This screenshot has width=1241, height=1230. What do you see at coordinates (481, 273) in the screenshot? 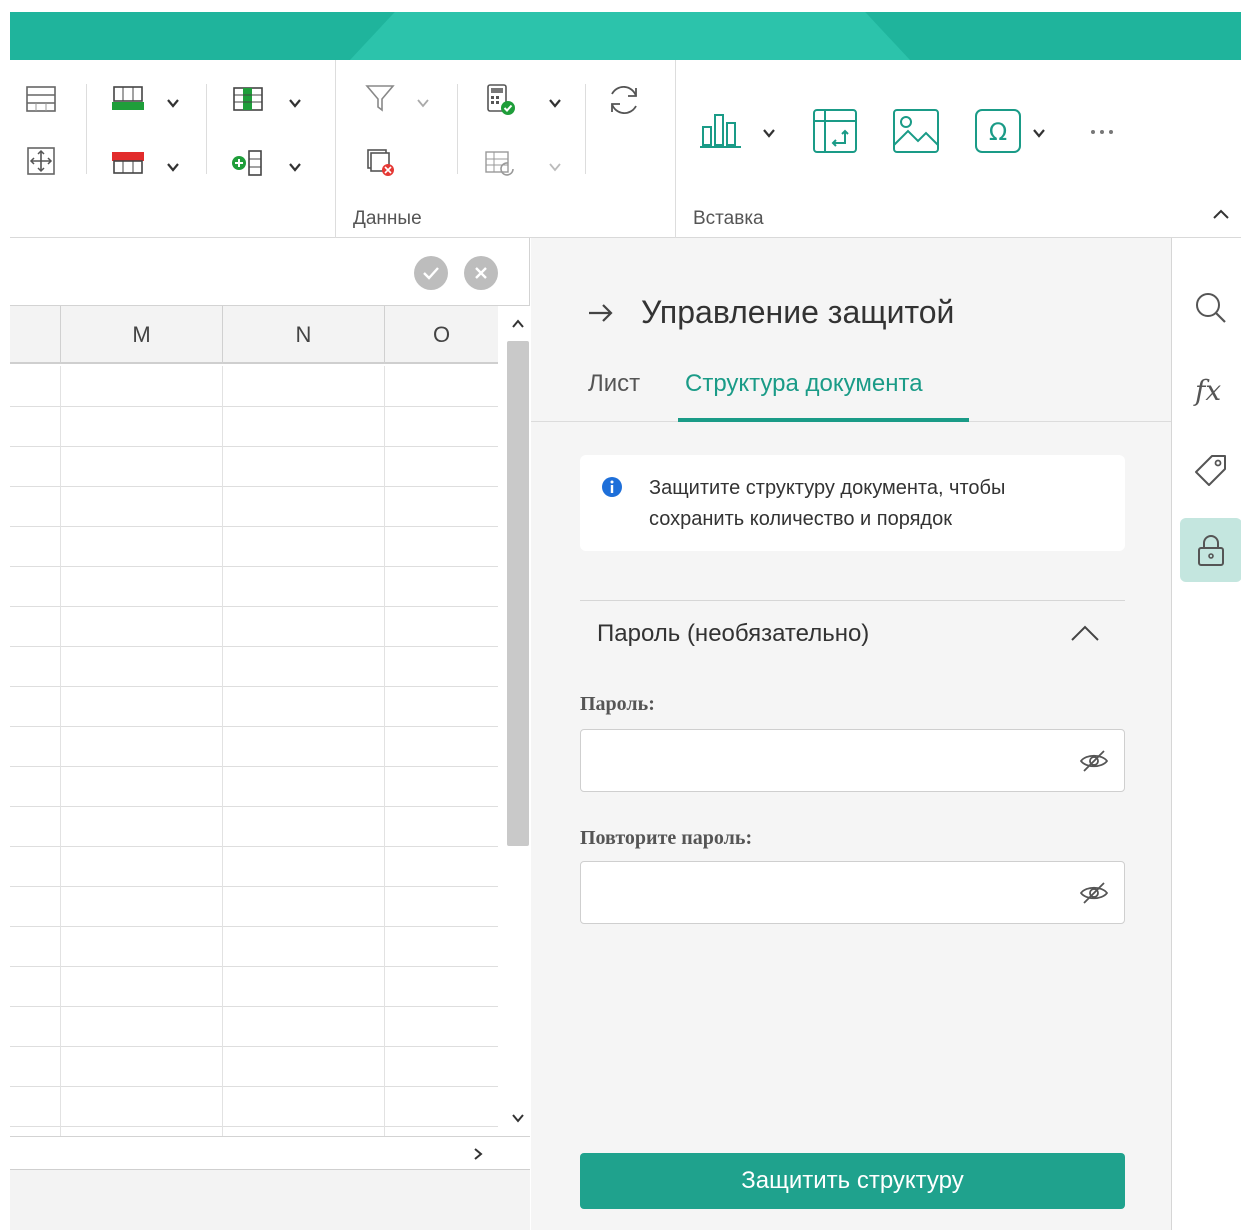
I see `x-circle-icon` at bounding box center [481, 273].